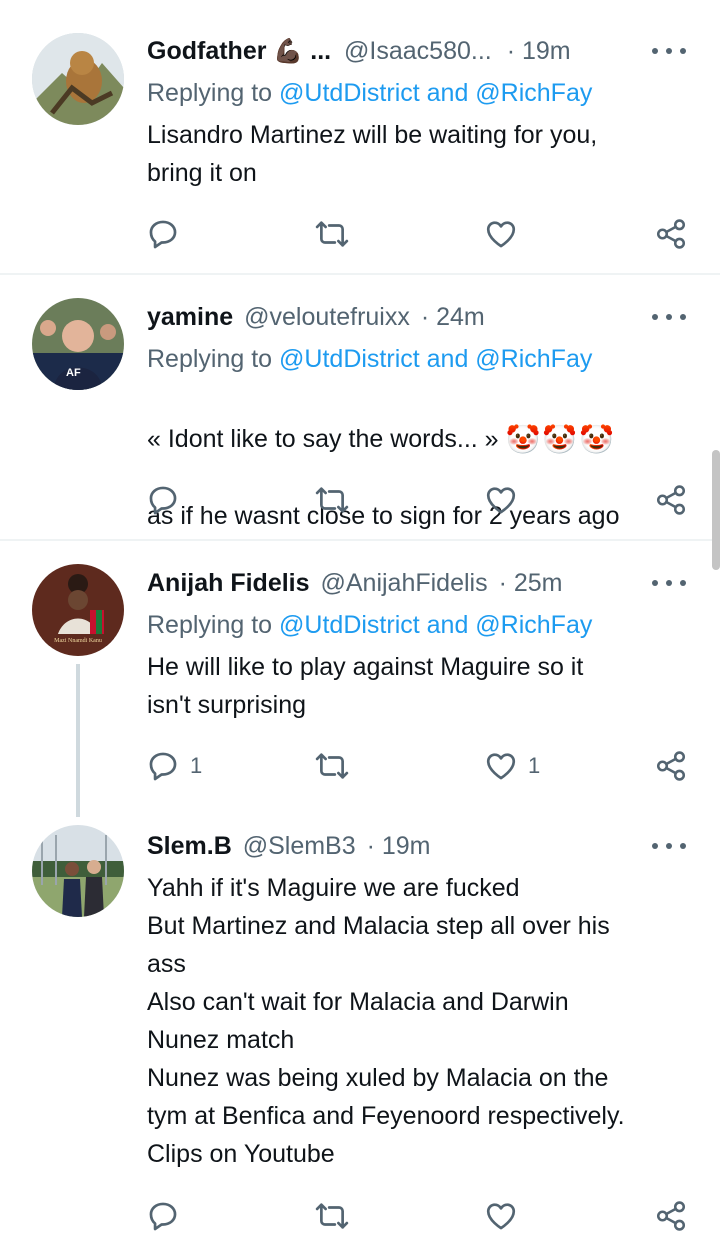  Describe the element at coordinates (78, 610) in the screenshot. I see `avatar: Mazi Nnamdi Kanu` at that location.